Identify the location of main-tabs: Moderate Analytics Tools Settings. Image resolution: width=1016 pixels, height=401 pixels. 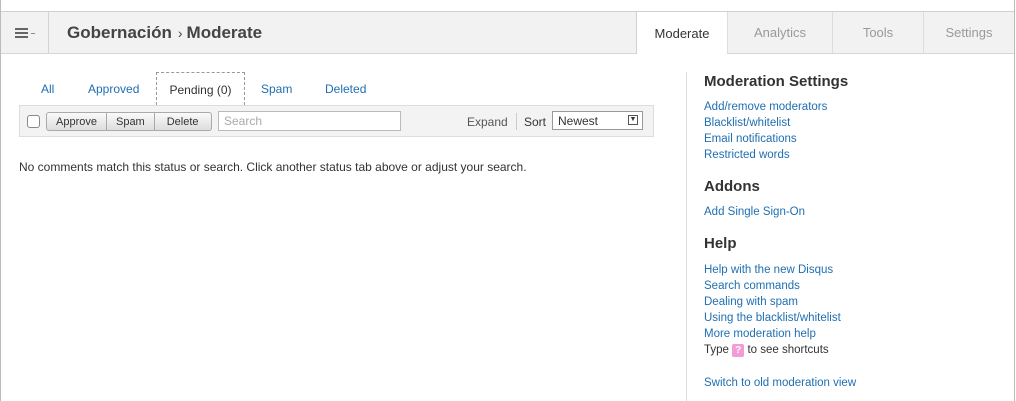
(825, 33).